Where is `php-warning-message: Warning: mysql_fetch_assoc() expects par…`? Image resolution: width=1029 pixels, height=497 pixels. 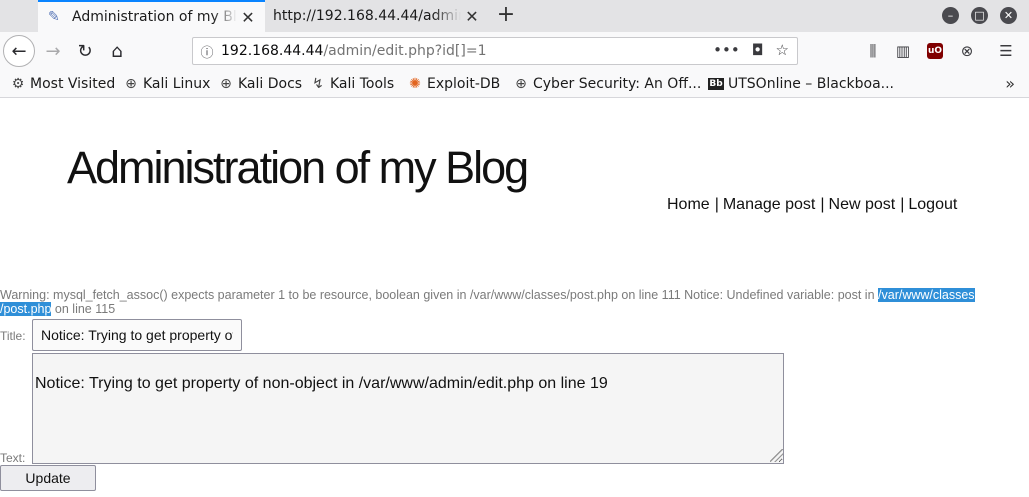 php-warning-message: Warning: mysql_fetch_assoc() expects par… is located at coordinates (514, 302).